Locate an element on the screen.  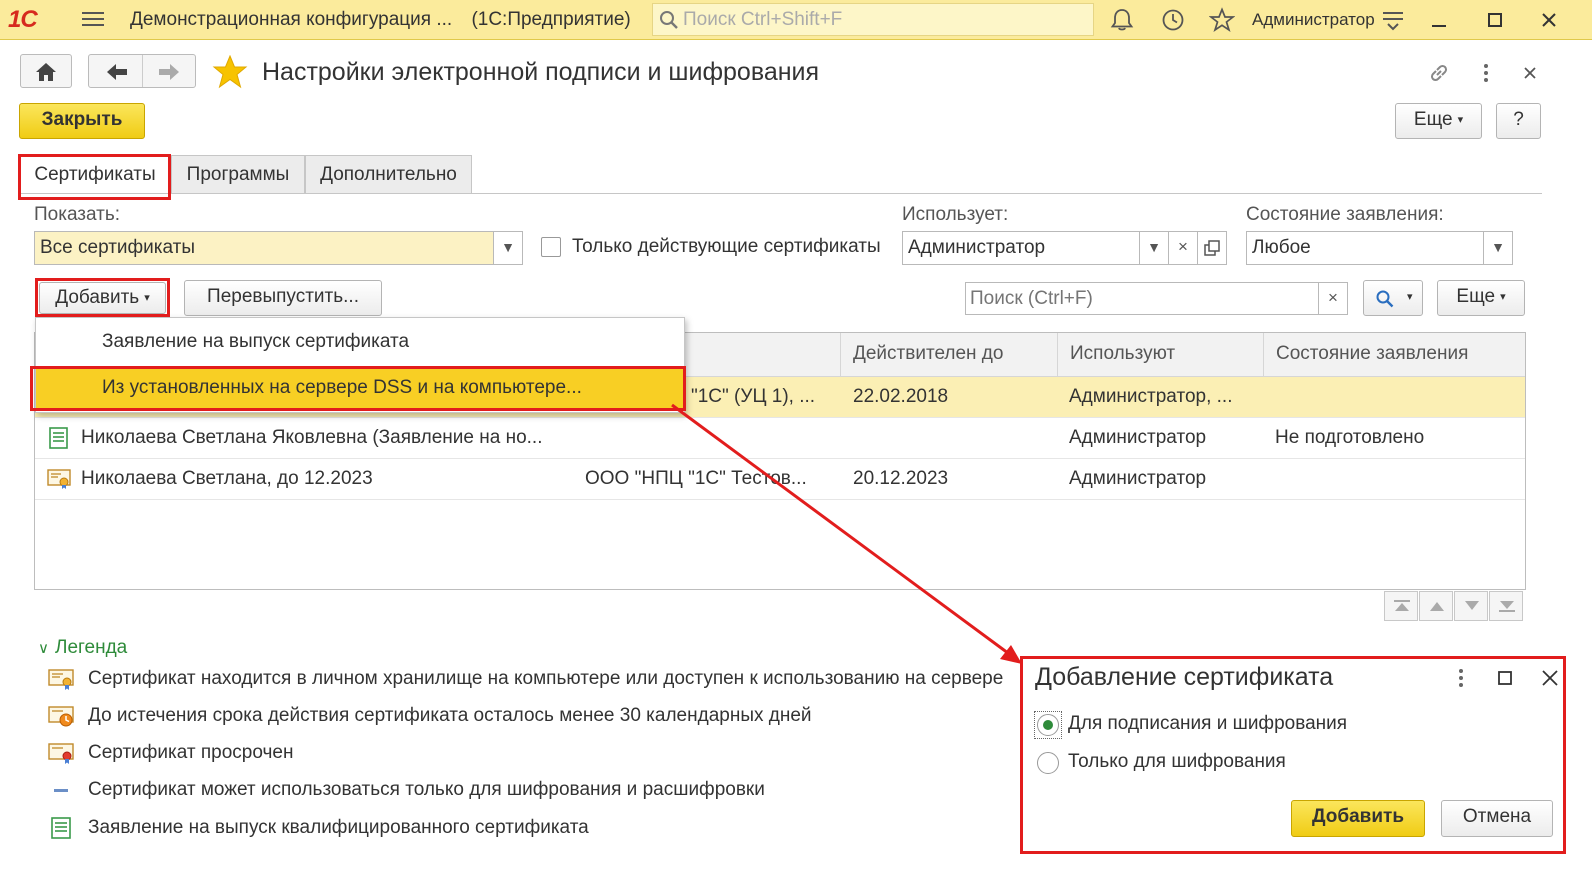
encryption-only-icon is located at coordinates (61, 790).